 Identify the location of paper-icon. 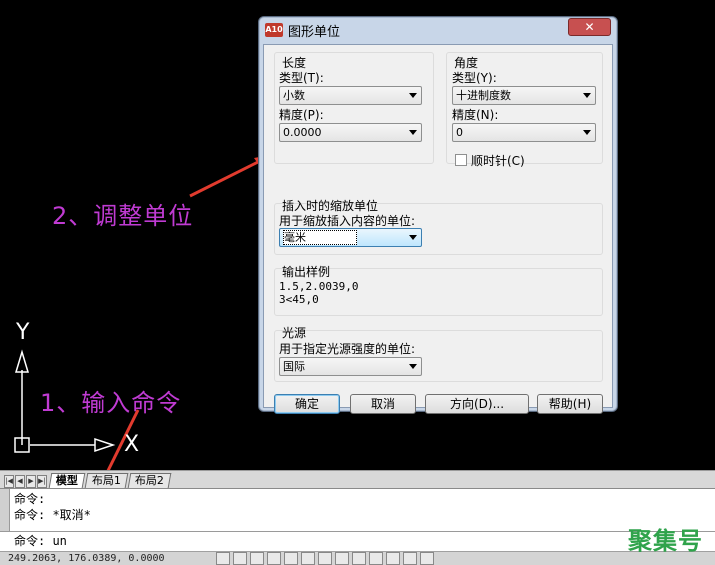
(427, 558).